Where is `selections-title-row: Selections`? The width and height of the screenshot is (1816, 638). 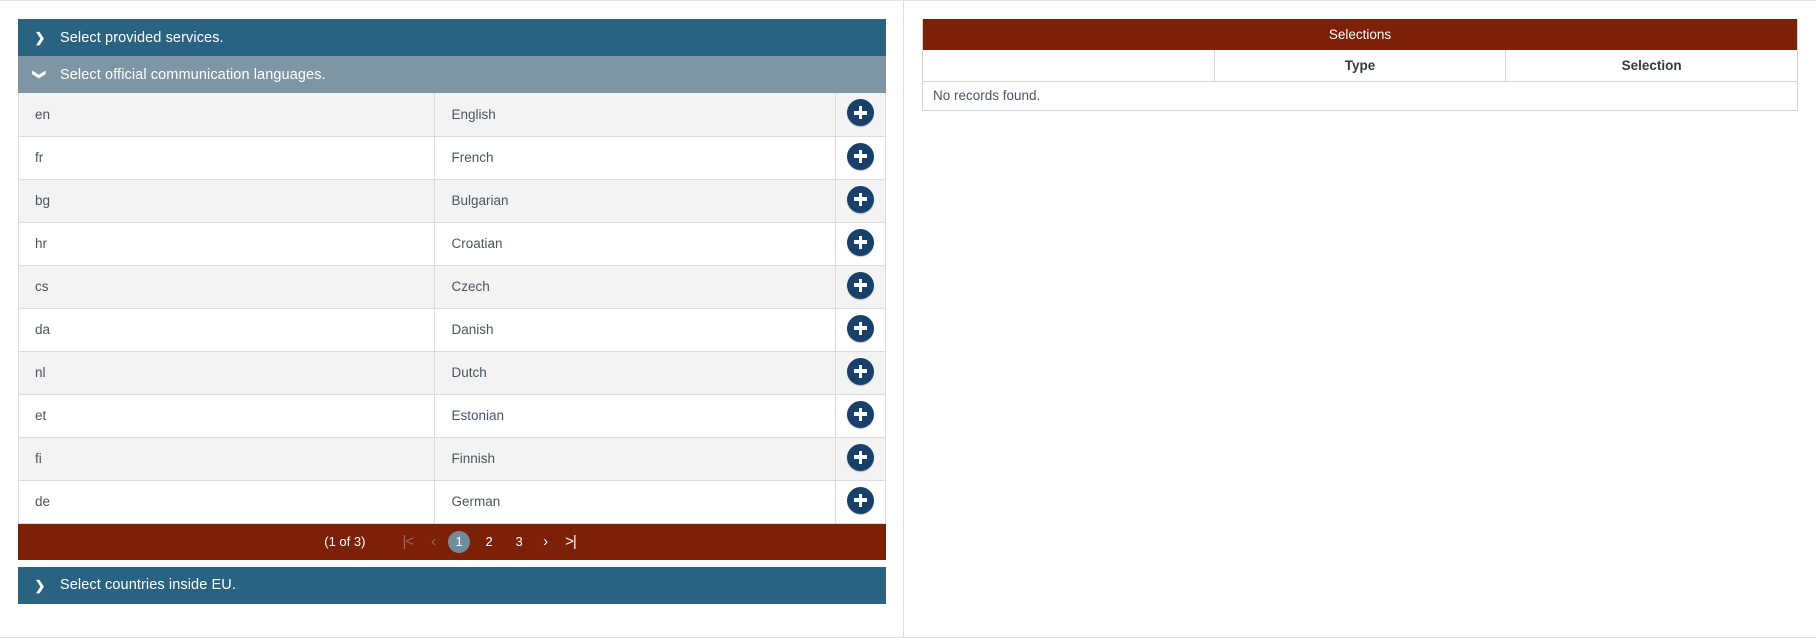
selections-title-row: Selections is located at coordinates (1360, 34).